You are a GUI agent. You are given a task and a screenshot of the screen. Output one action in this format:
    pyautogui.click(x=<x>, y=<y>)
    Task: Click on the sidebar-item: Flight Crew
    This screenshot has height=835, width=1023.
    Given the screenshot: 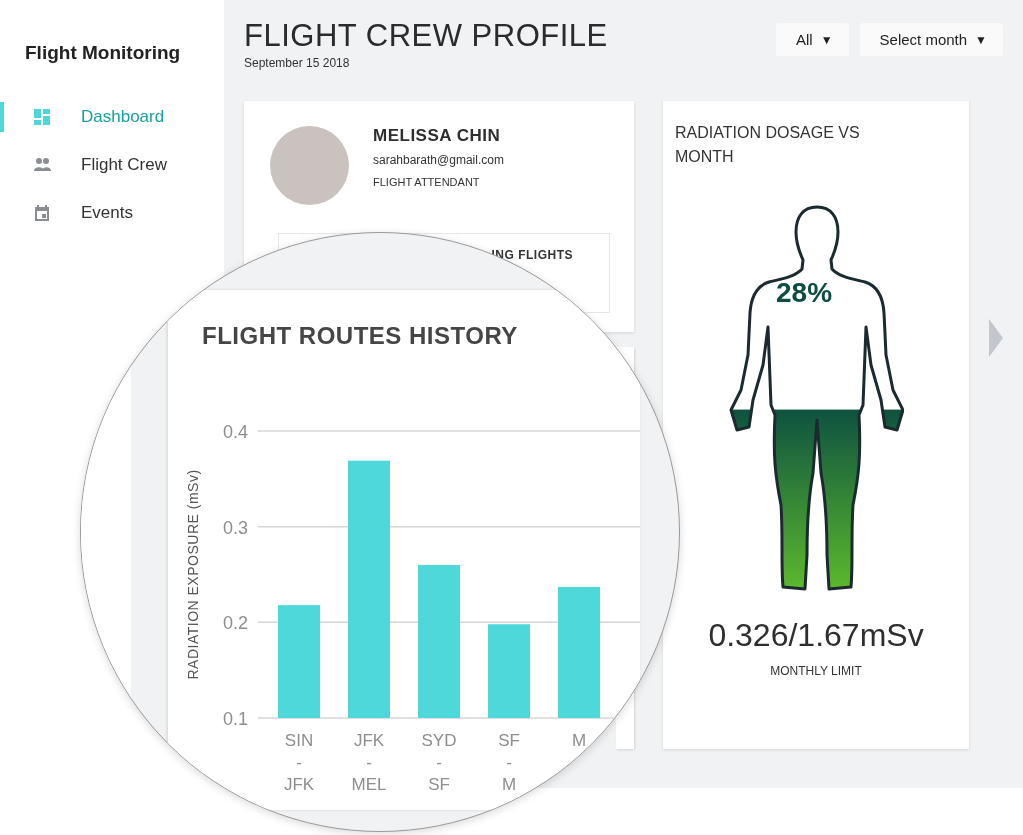 What is the action you would take?
    pyautogui.click(x=112, y=165)
    